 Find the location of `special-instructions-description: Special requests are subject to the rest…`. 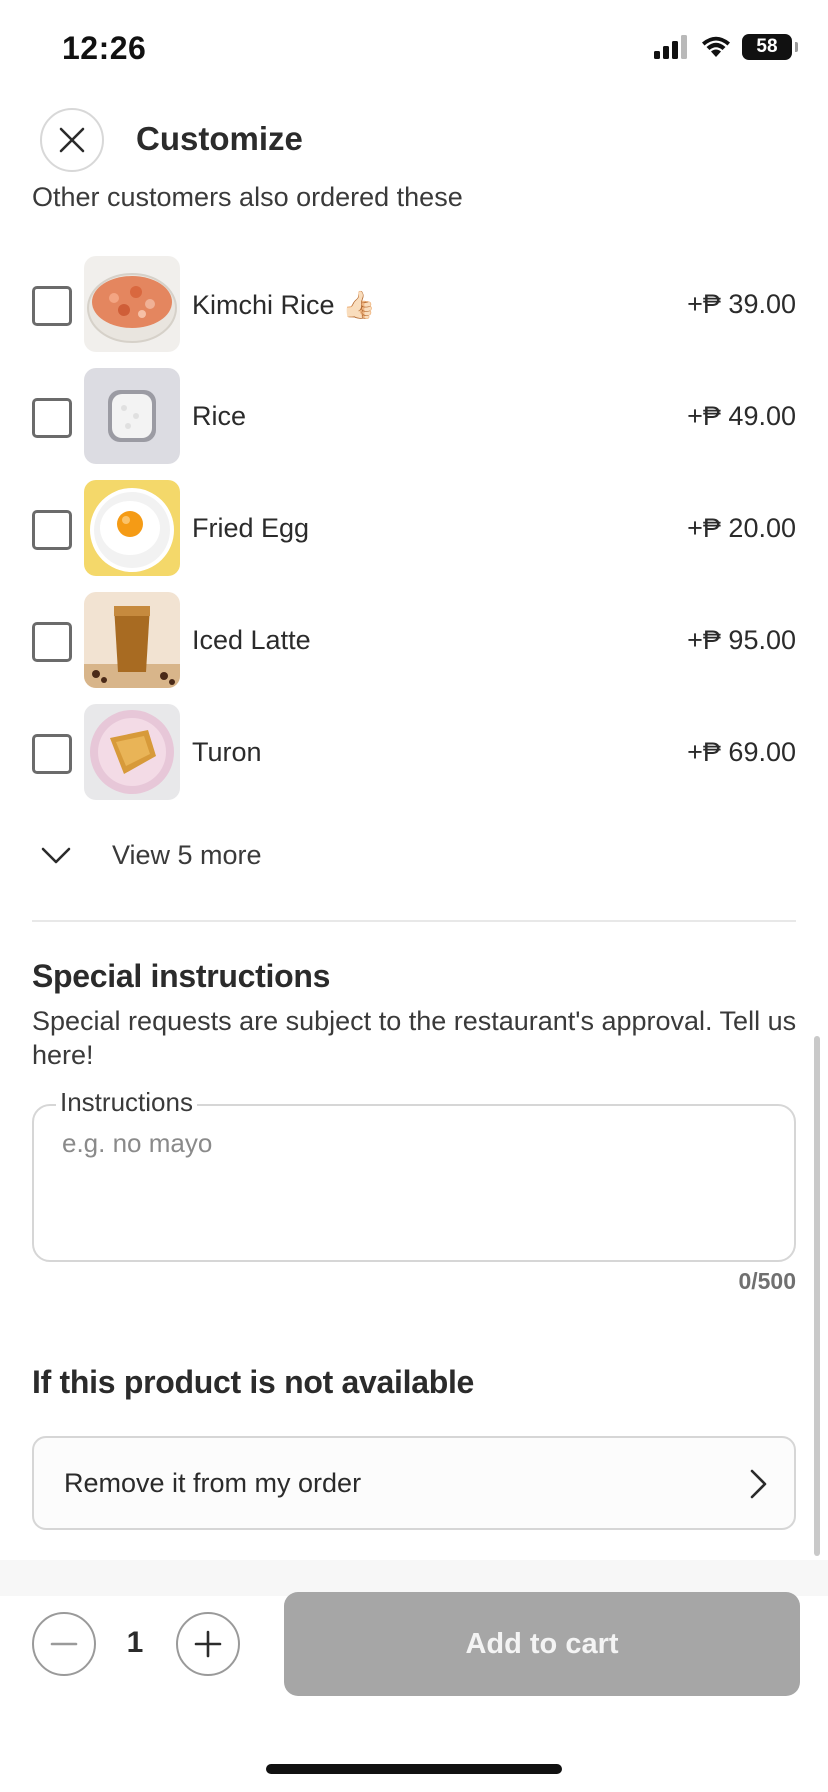

special-instructions-description: Special requests are subject to the rest… is located at coordinates (414, 1038).